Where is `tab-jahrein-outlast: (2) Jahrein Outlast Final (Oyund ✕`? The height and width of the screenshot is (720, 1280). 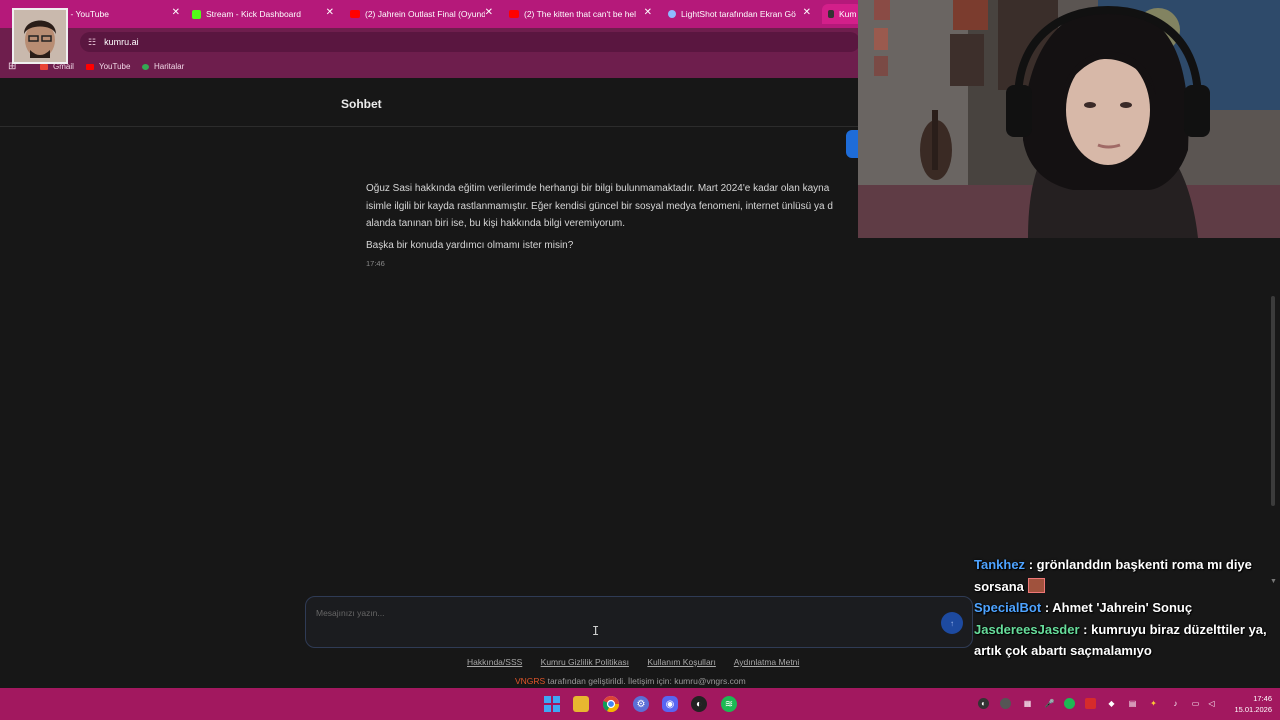
tab-jahrein-outlast: (2) Jahrein Outlast Final (Oyund ✕ is located at coordinates (421, 14).